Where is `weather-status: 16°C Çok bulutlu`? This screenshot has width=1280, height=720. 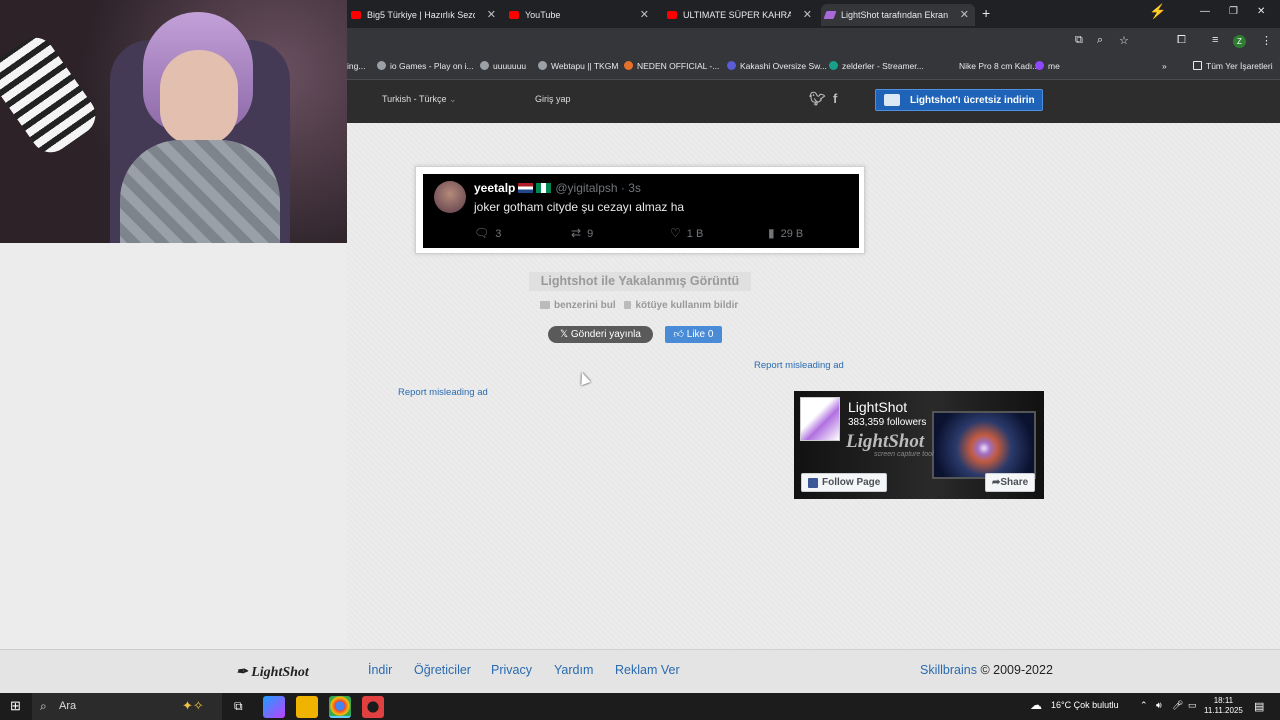
weather-status: 16°C Çok bulutlu is located at coordinates (1085, 705).